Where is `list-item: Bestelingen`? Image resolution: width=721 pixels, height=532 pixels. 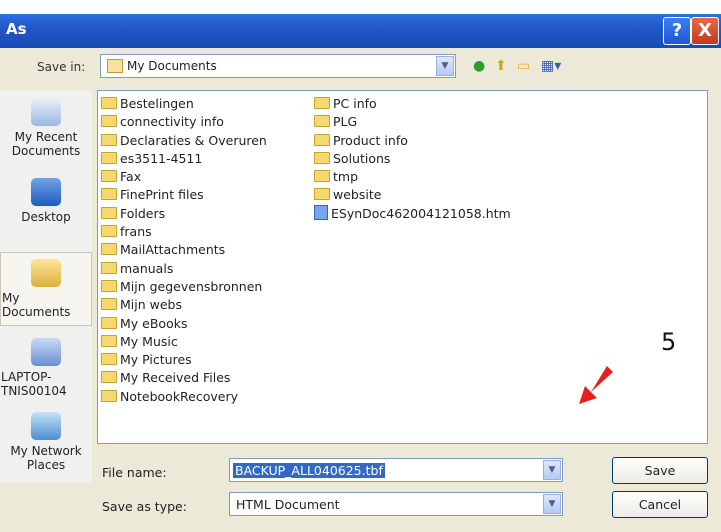 list-item: Bestelingen is located at coordinates (184, 104).